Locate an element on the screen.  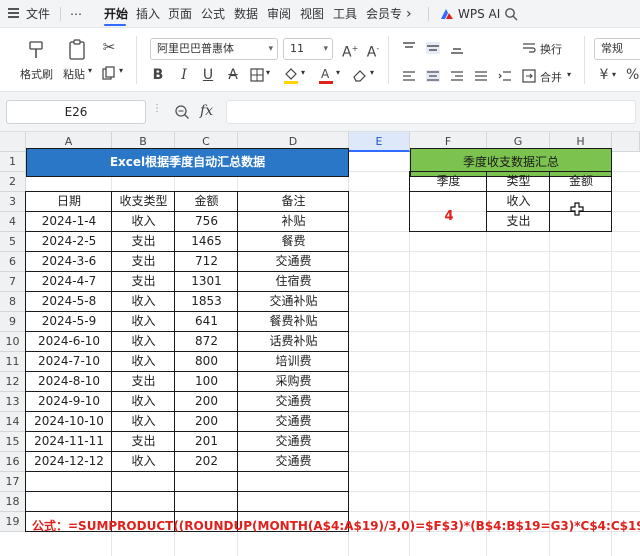
row-header-4: 4 is located at coordinates (13, 222).